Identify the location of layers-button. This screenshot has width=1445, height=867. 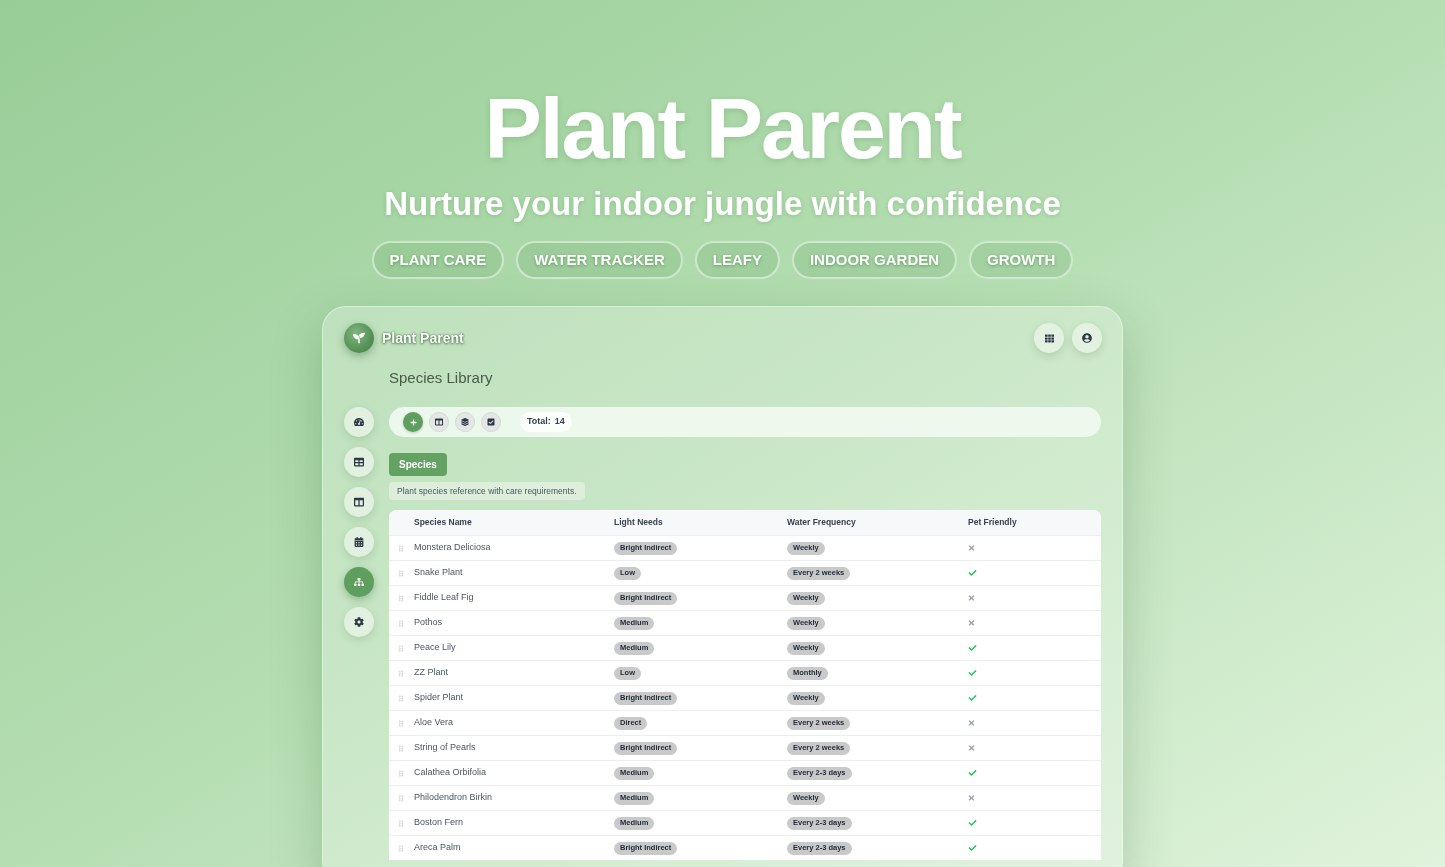
(465, 422).